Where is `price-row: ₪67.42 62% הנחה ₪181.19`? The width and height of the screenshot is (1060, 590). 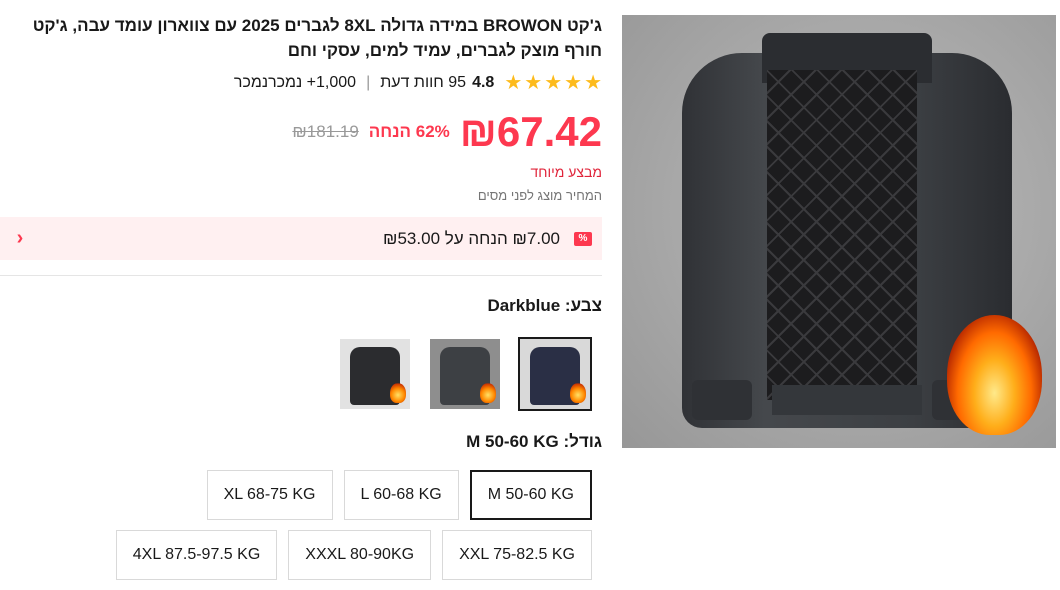 price-row: ₪67.42 62% הנחה ₪181.19 is located at coordinates (447, 132).